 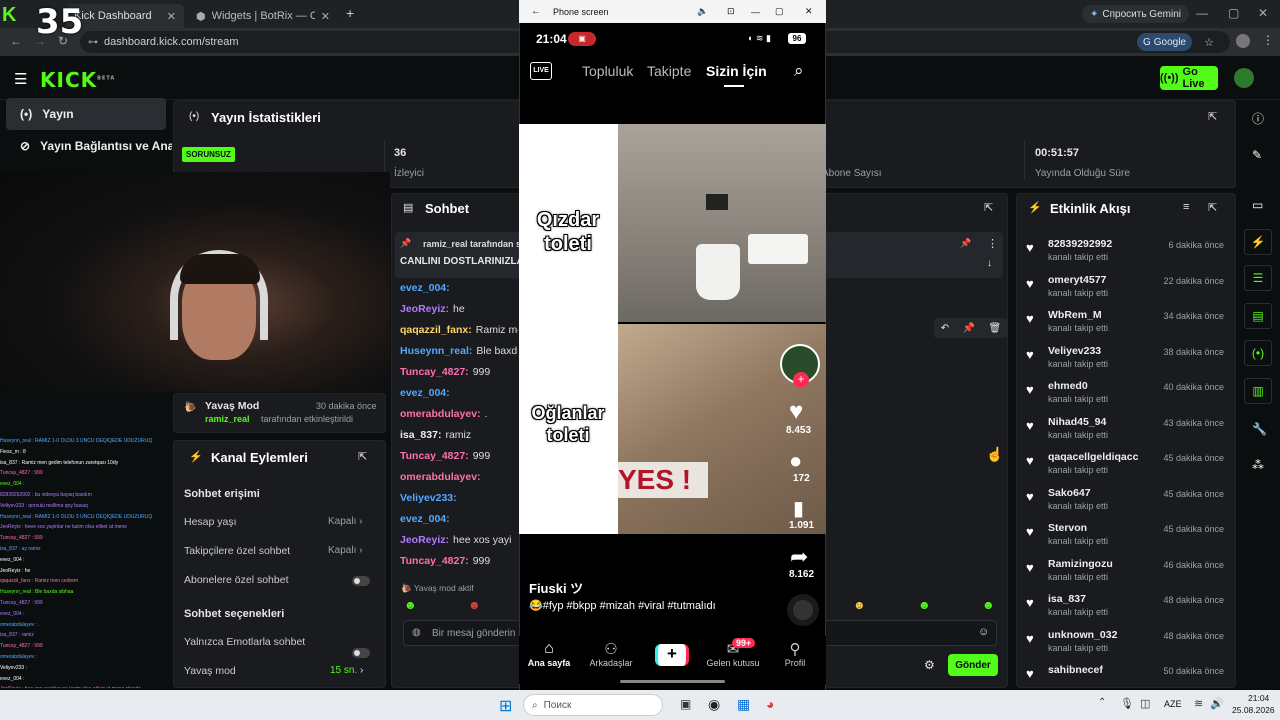 I want to click on mic-icon: 🎙, so click(x=1127, y=703).